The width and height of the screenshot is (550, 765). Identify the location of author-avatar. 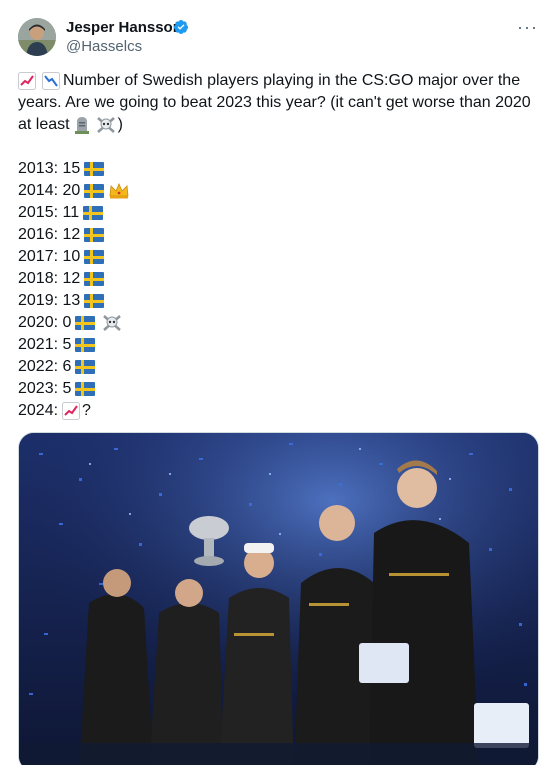
(37, 37).